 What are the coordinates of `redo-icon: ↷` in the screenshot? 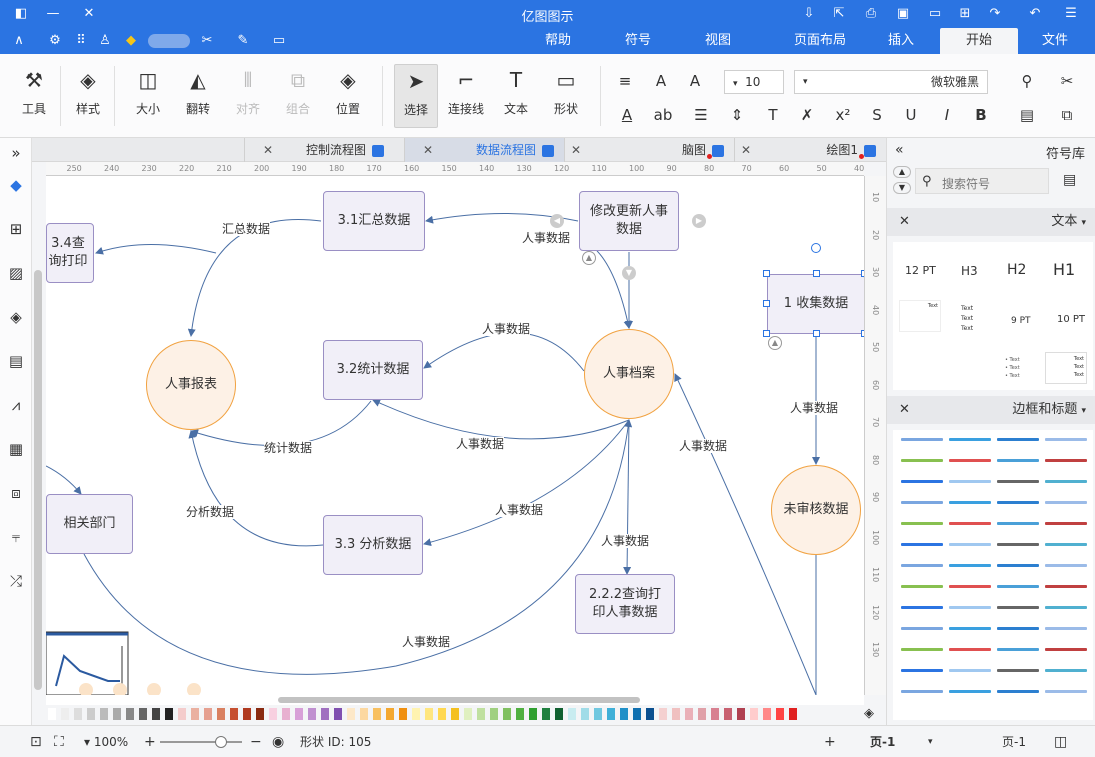 It's located at (995, 14).